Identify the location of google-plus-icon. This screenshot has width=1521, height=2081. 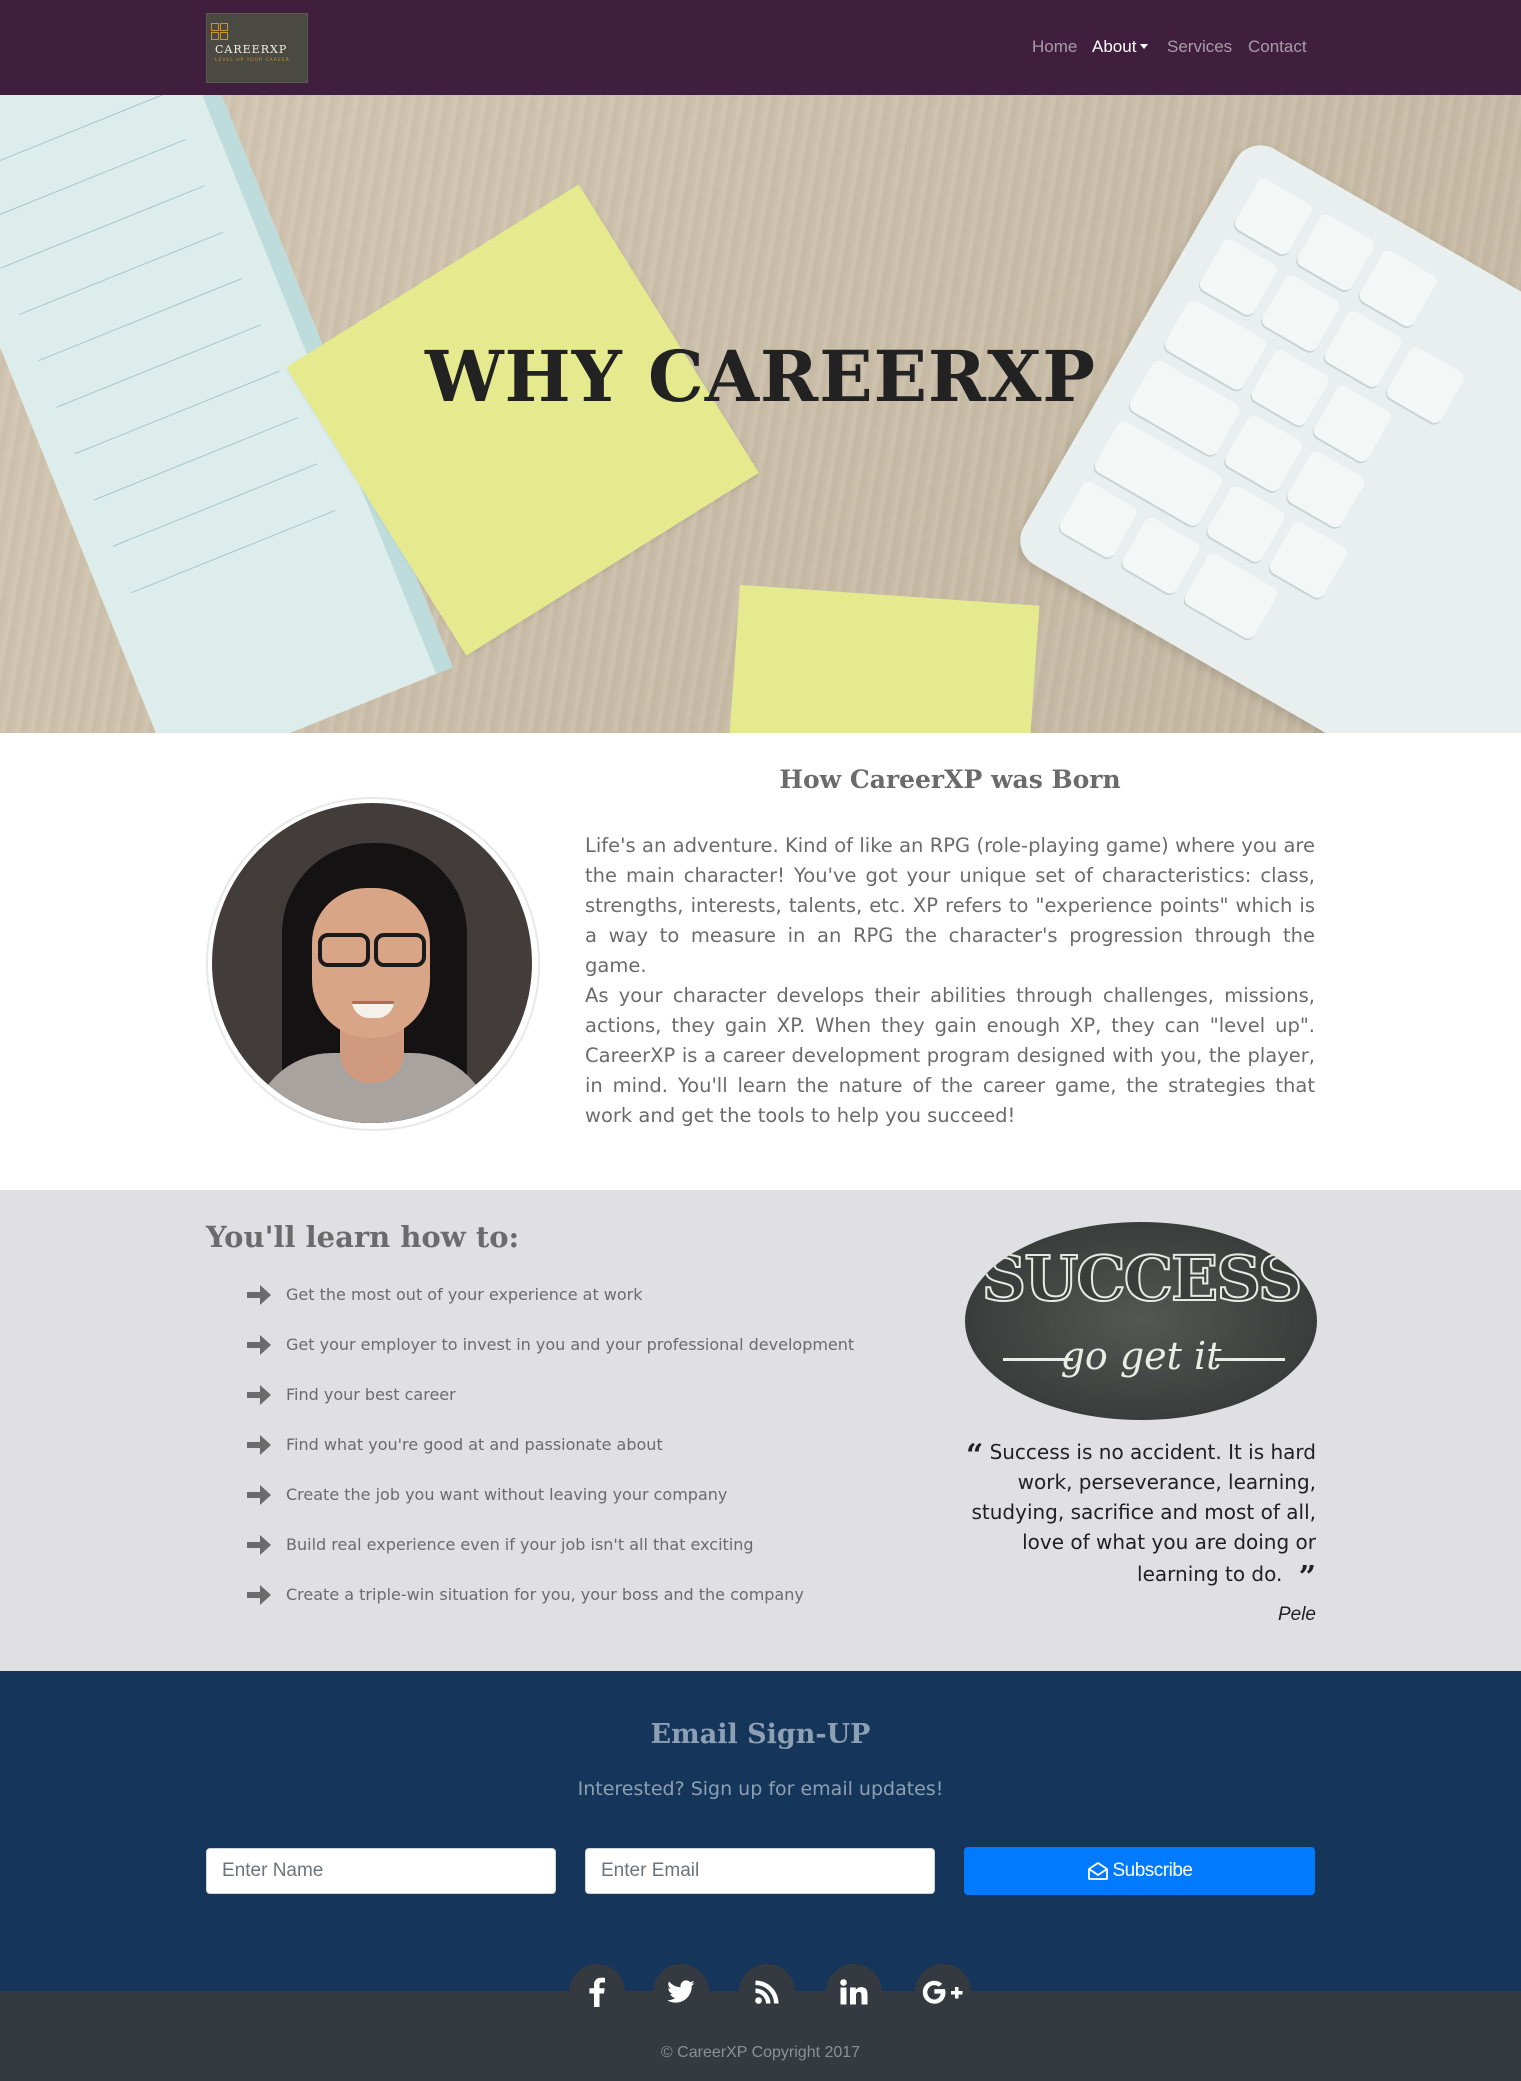
(942, 1992).